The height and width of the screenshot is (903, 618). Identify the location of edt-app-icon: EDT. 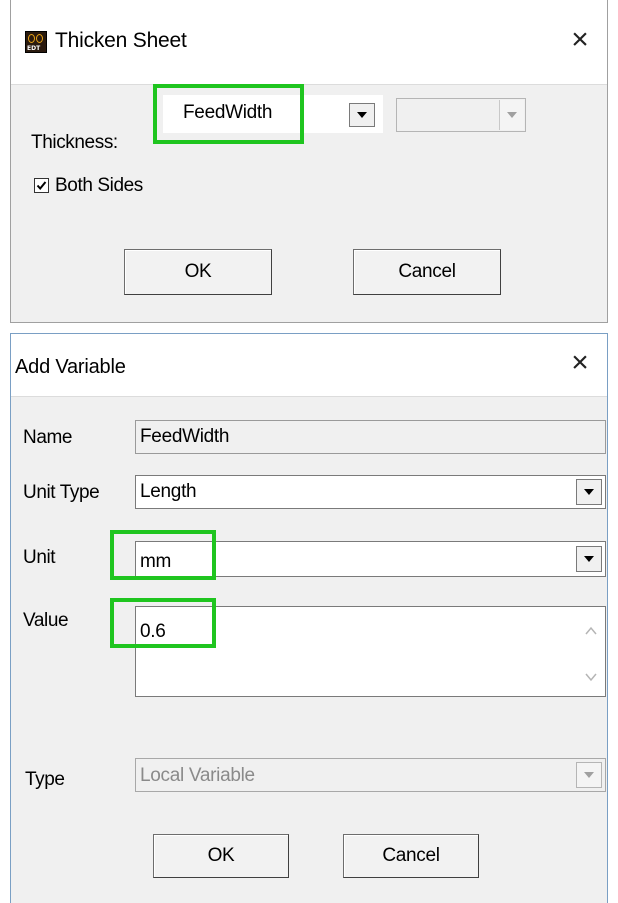
(36, 42).